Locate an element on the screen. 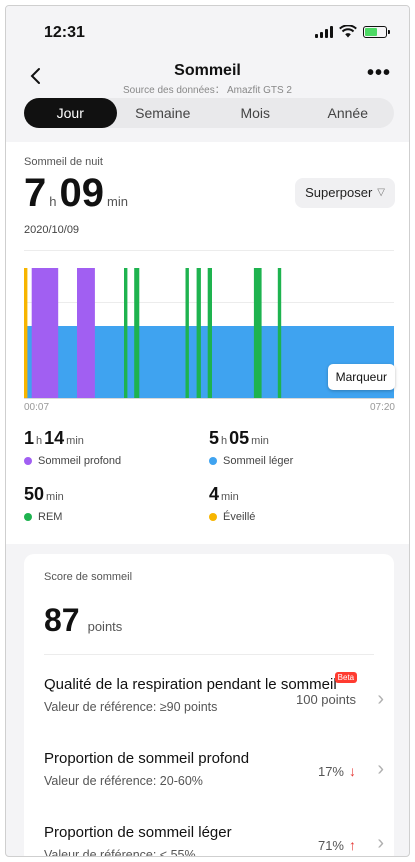 The image size is (415, 862). light-proportion-value: 71% ↑ is located at coordinates (337, 845).